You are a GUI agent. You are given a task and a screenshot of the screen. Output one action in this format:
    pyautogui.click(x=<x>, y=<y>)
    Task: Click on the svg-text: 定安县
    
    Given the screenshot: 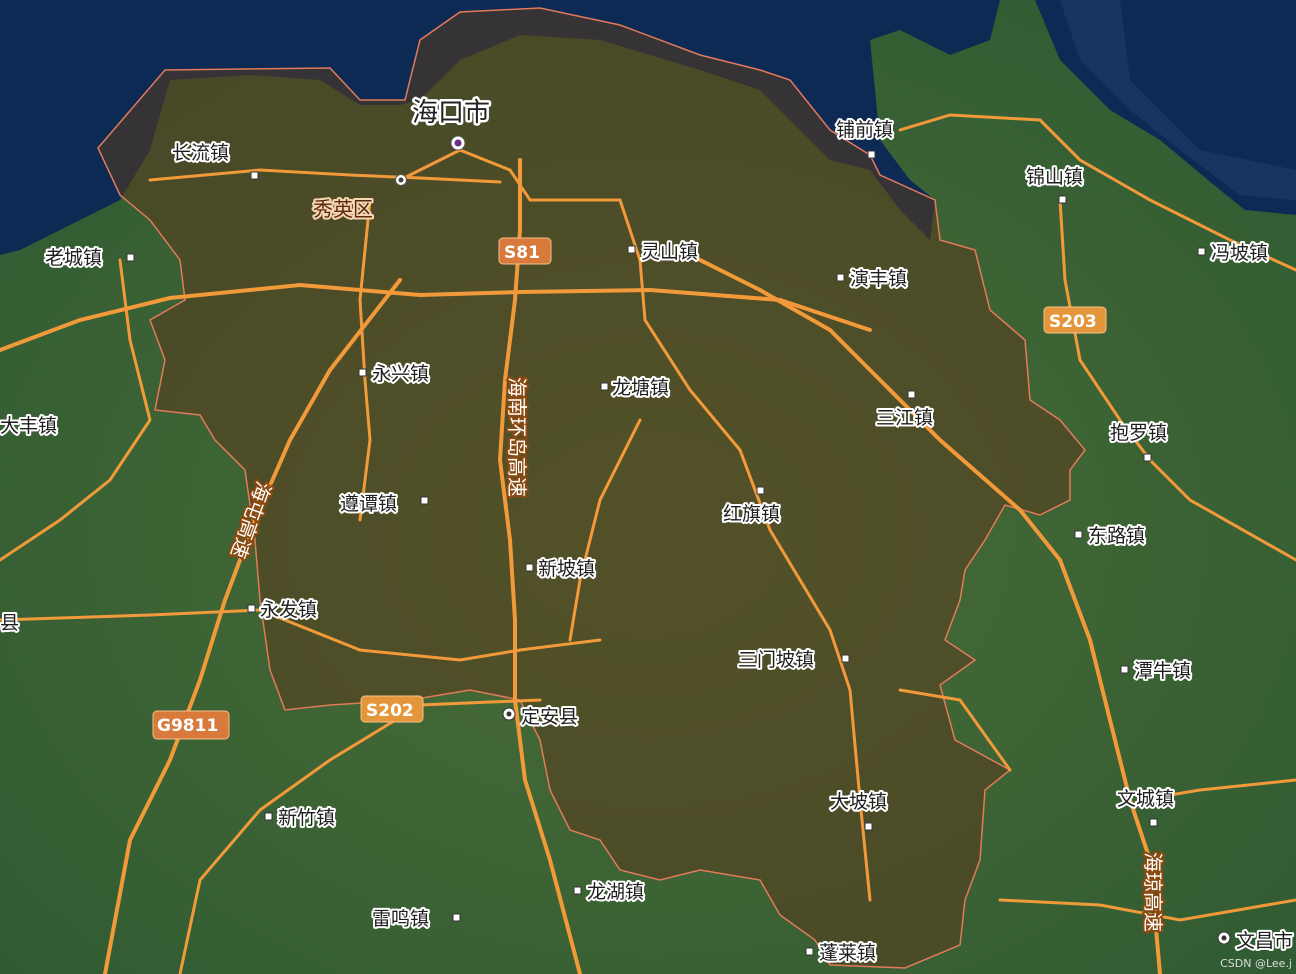 What is the action you would take?
    pyautogui.click(x=549, y=717)
    